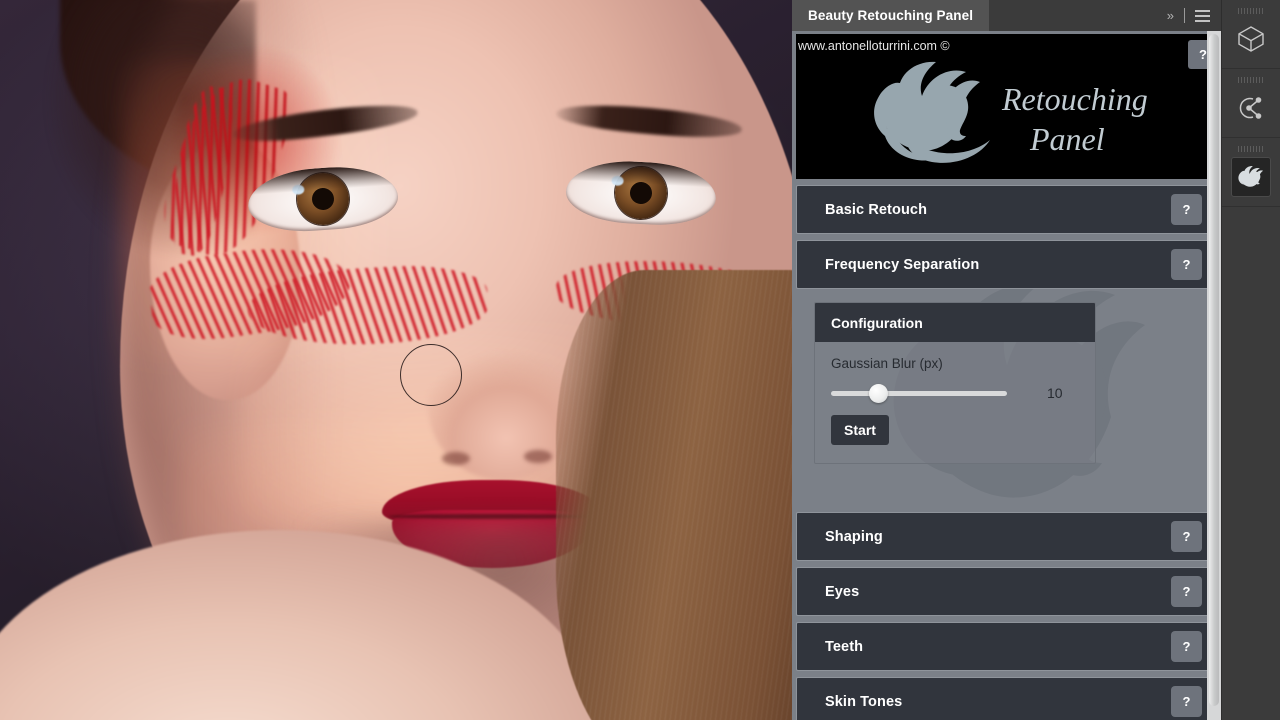  What do you see at coordinates (1055, 393) in the screenshot?
I see `gaussian-blur-value: 10` at bounding box center [1055, 393].